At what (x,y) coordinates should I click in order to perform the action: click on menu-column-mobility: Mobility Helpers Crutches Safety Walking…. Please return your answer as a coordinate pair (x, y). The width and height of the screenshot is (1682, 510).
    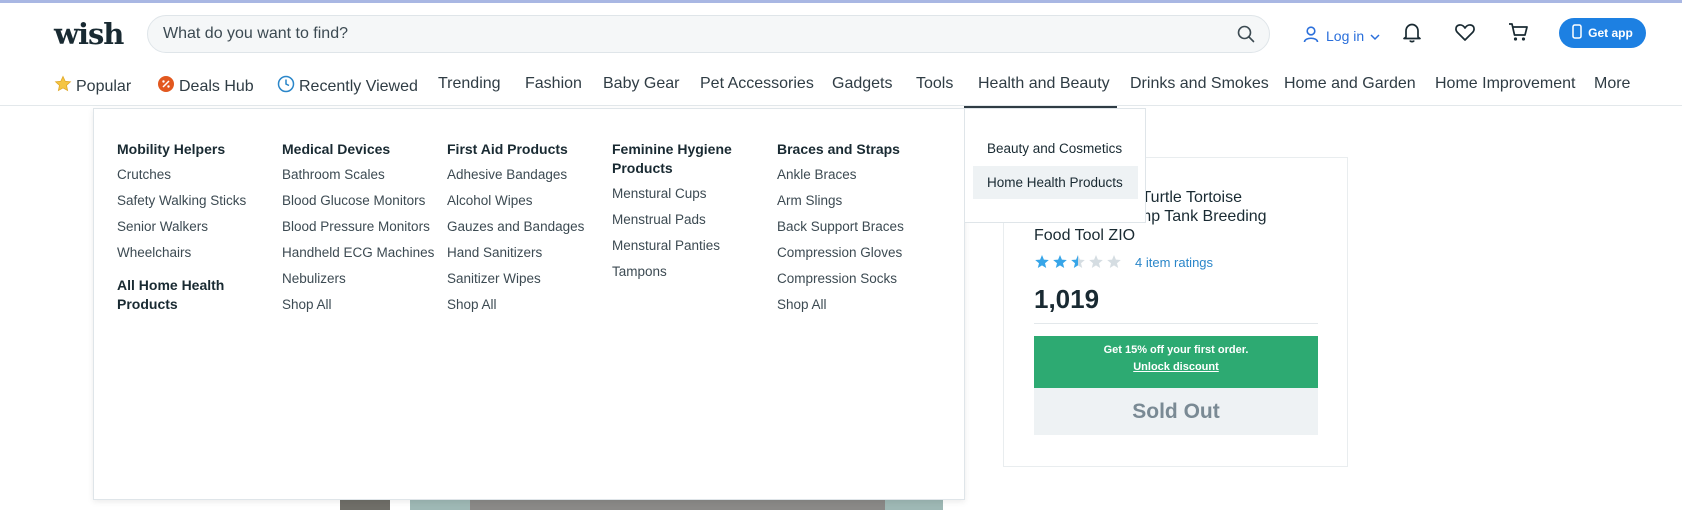
    Looking at the image, I should click on (197, 230).